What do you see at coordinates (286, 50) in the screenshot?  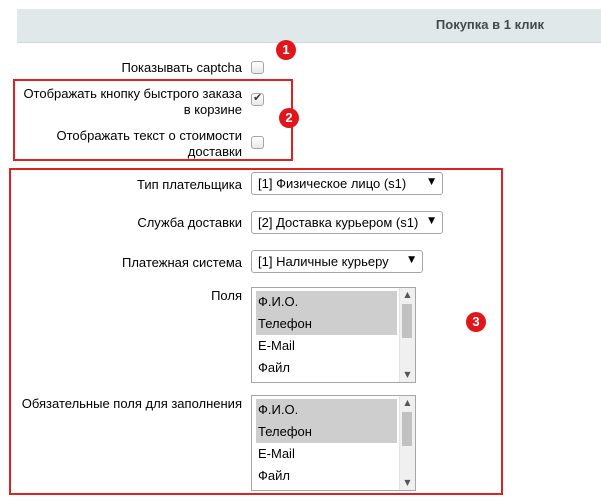 I see `annotation-badge-1: 1` at bounding box center [286, 50].